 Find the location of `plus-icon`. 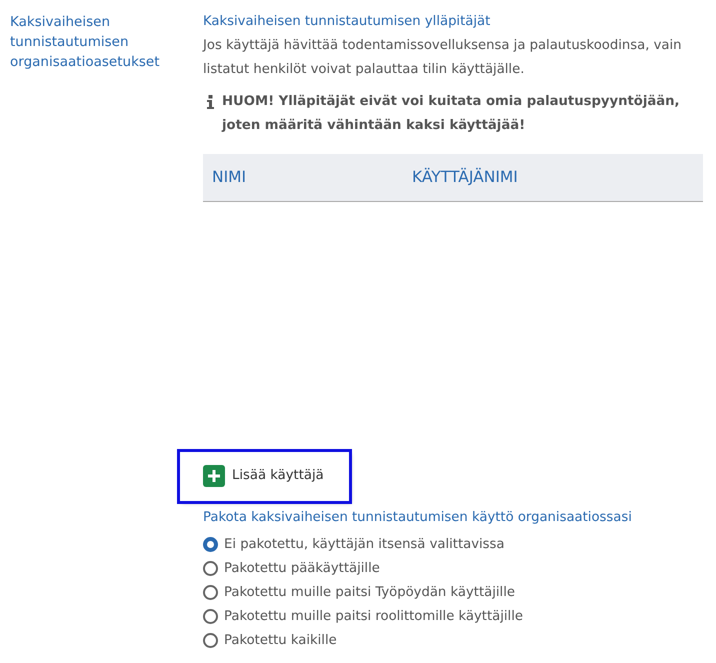

plus-icon is located at coordinates (214, 476).